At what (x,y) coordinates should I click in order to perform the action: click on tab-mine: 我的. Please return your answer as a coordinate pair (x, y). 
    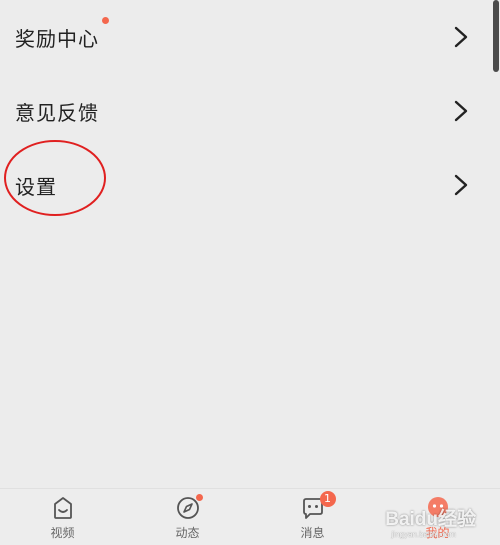
    Looking at the image, I should click on (437, 517).